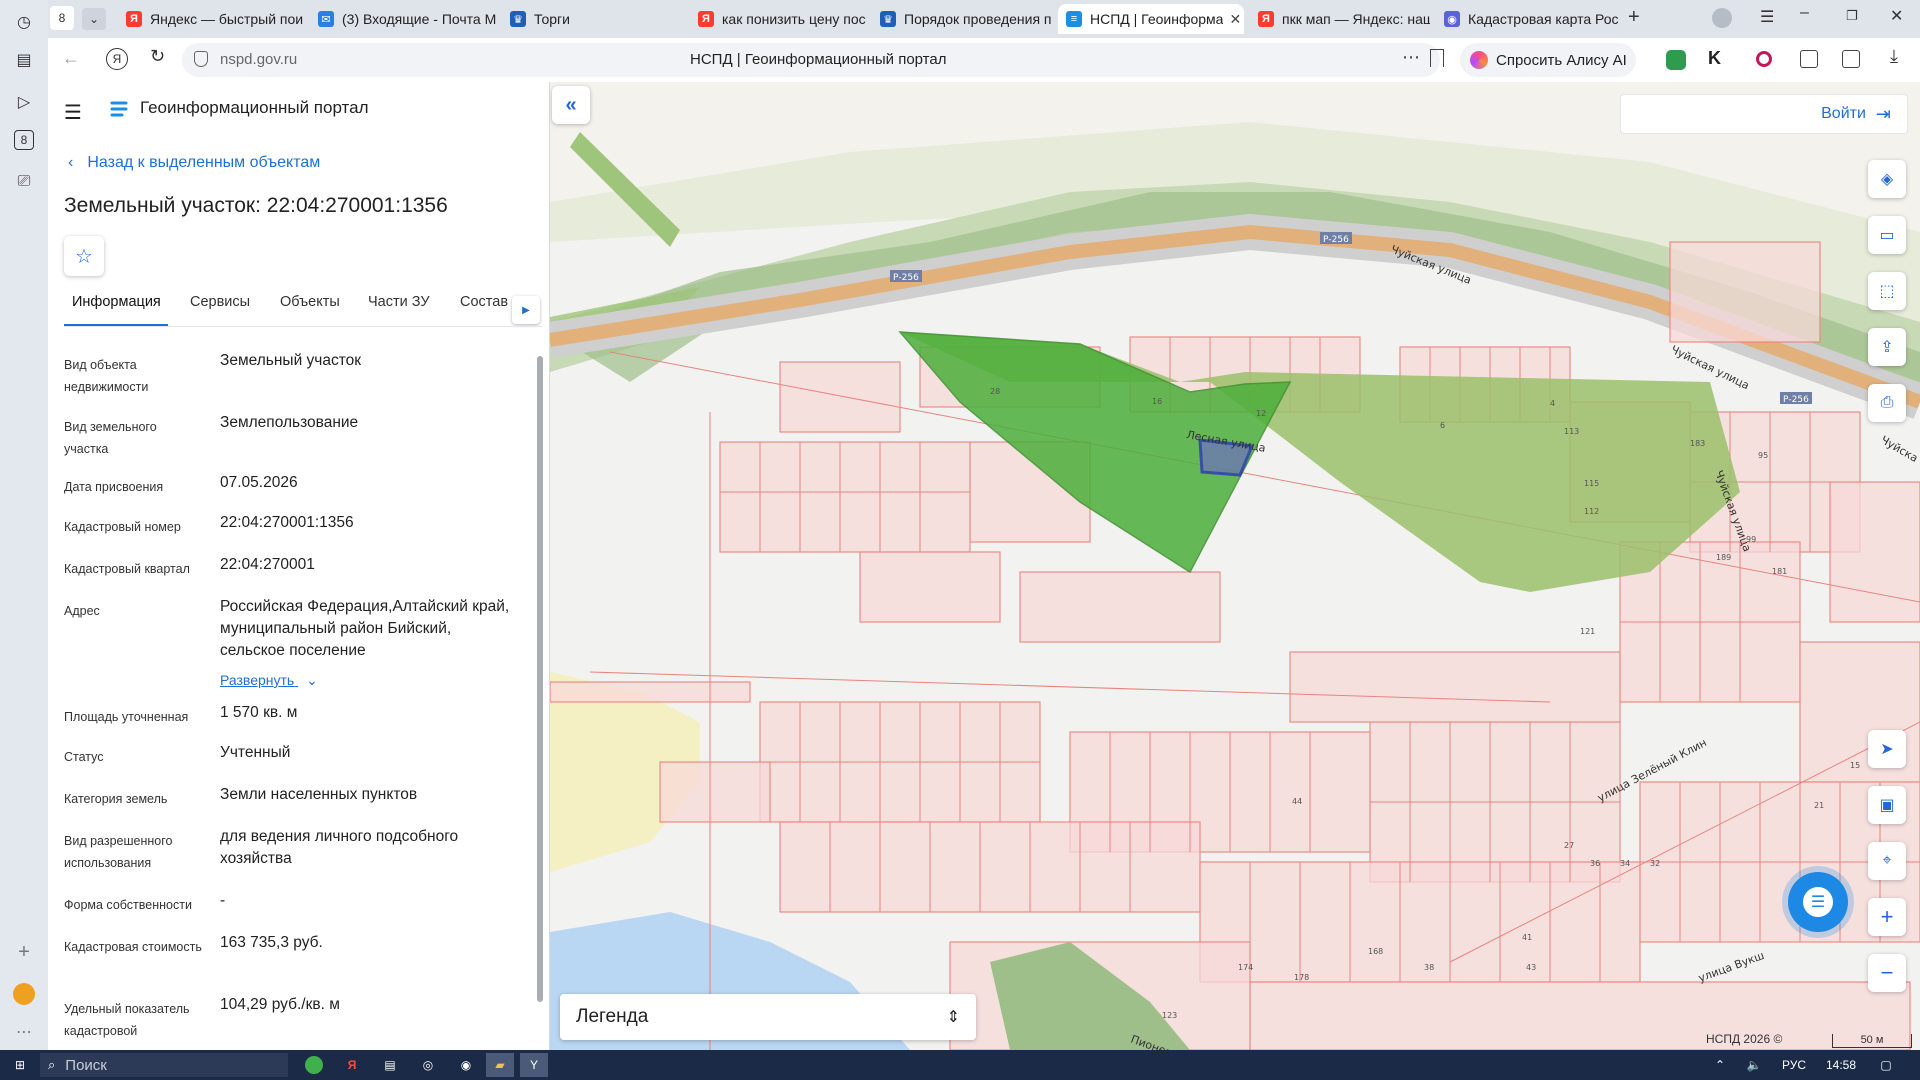  What do you see at coordinates (24, 952) in the screenshot?
I see `add-icon: +` at bounding box center [24, 952].